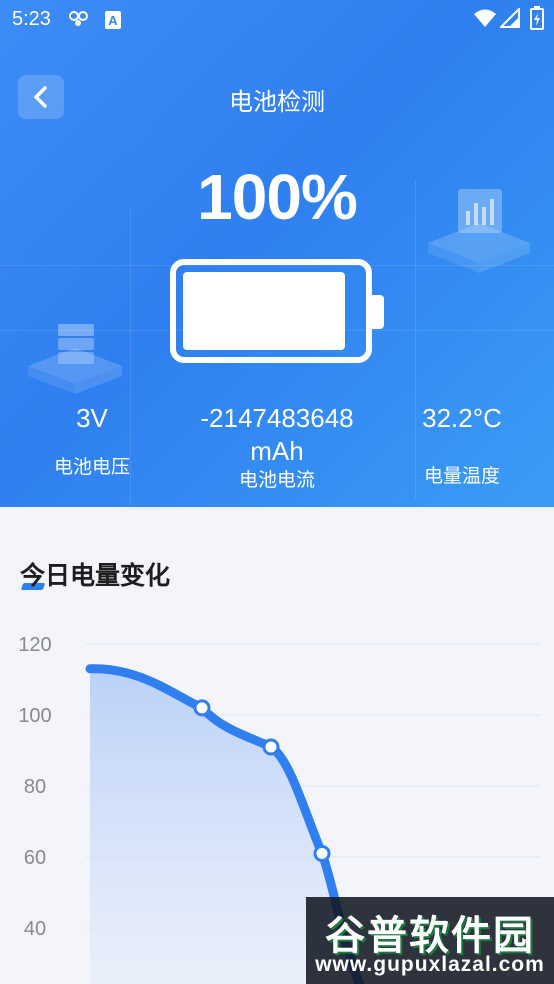 This screenshot has width=554, height=984. What do you see at coordinates (75, 359) in the screenshot?
I see `server-decoration` at bounding box center [75, 359].